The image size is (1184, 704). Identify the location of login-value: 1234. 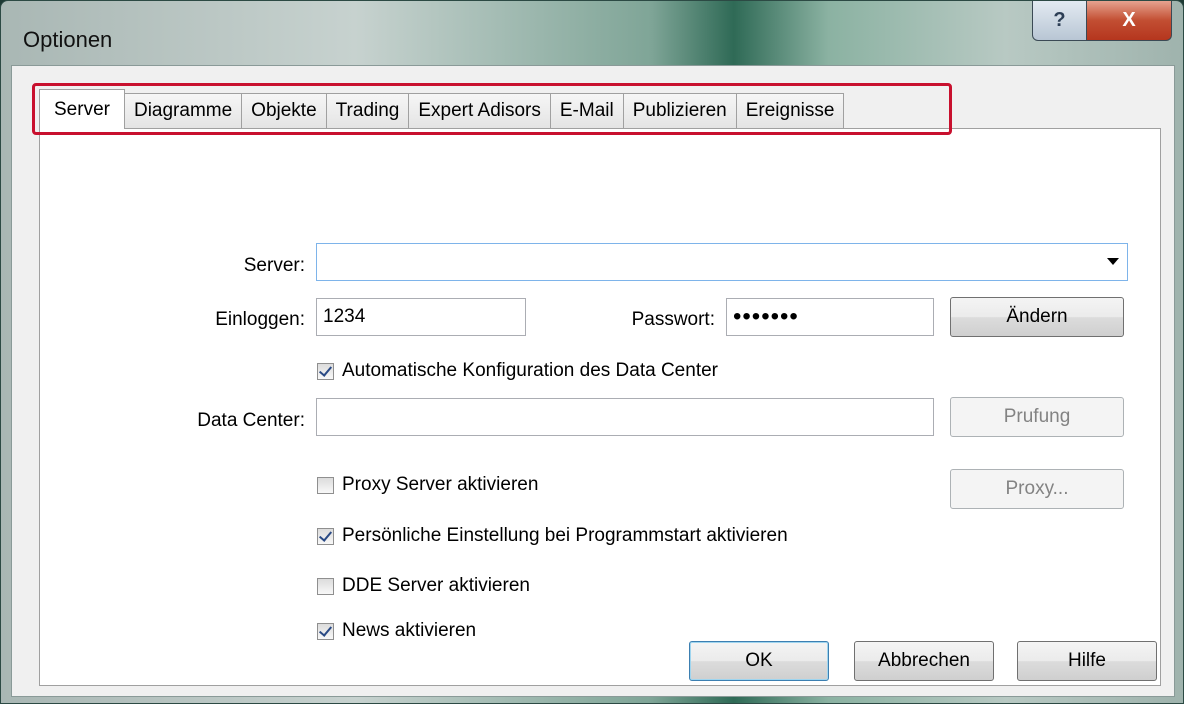
(344, 316).